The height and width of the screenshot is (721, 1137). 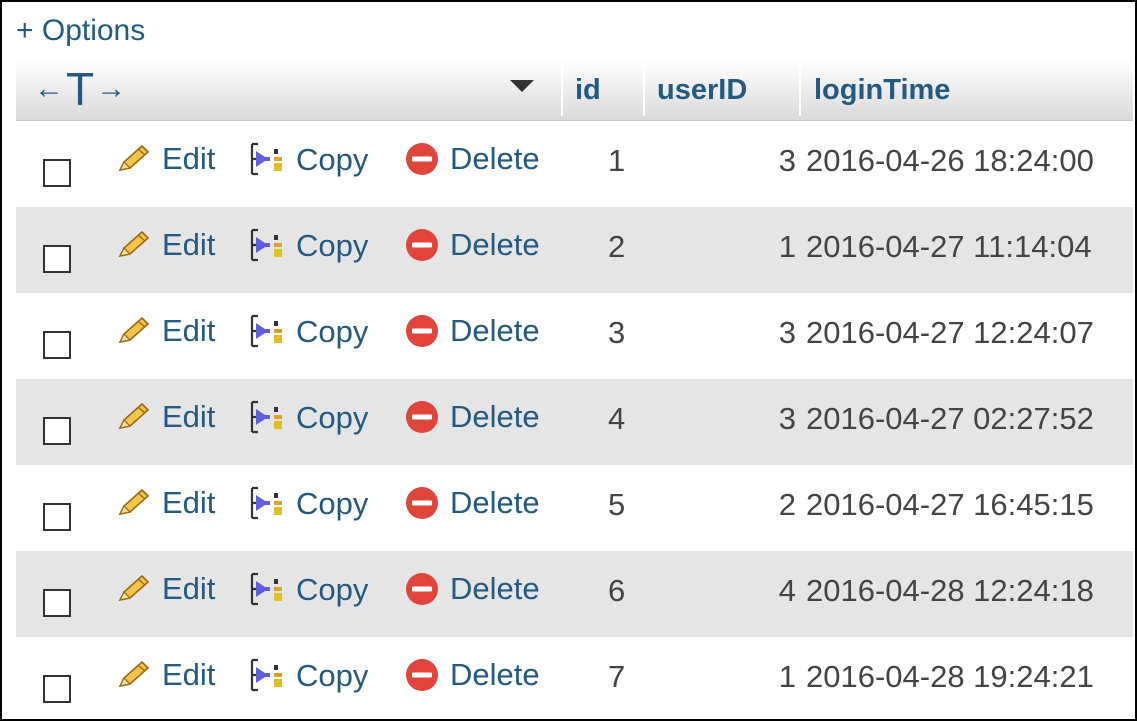 I want to click on header-logintime: loginTime, so click(x=882, y=90).